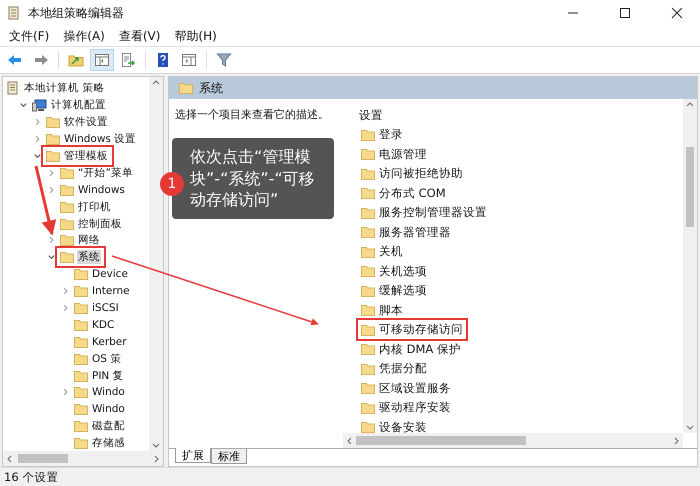 This screenshot has width=700, height=486. What do you see at coordinates (89, 240) in the screenshot?
I see `tree-item: 网络` at bounding box center [89, 240].